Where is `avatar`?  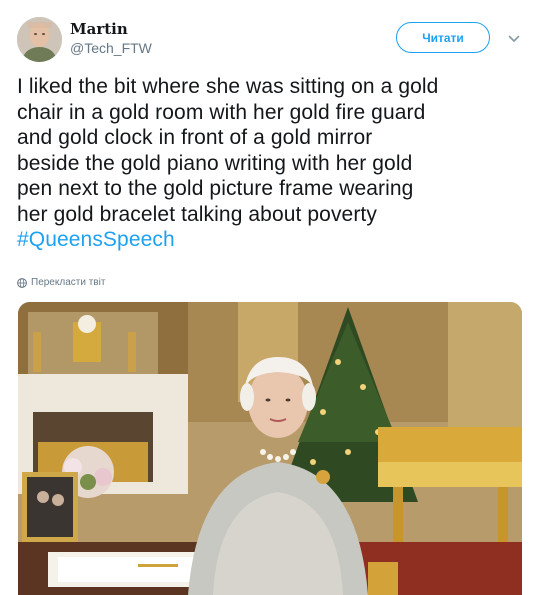 avatar is located at coordinates (39, 39).